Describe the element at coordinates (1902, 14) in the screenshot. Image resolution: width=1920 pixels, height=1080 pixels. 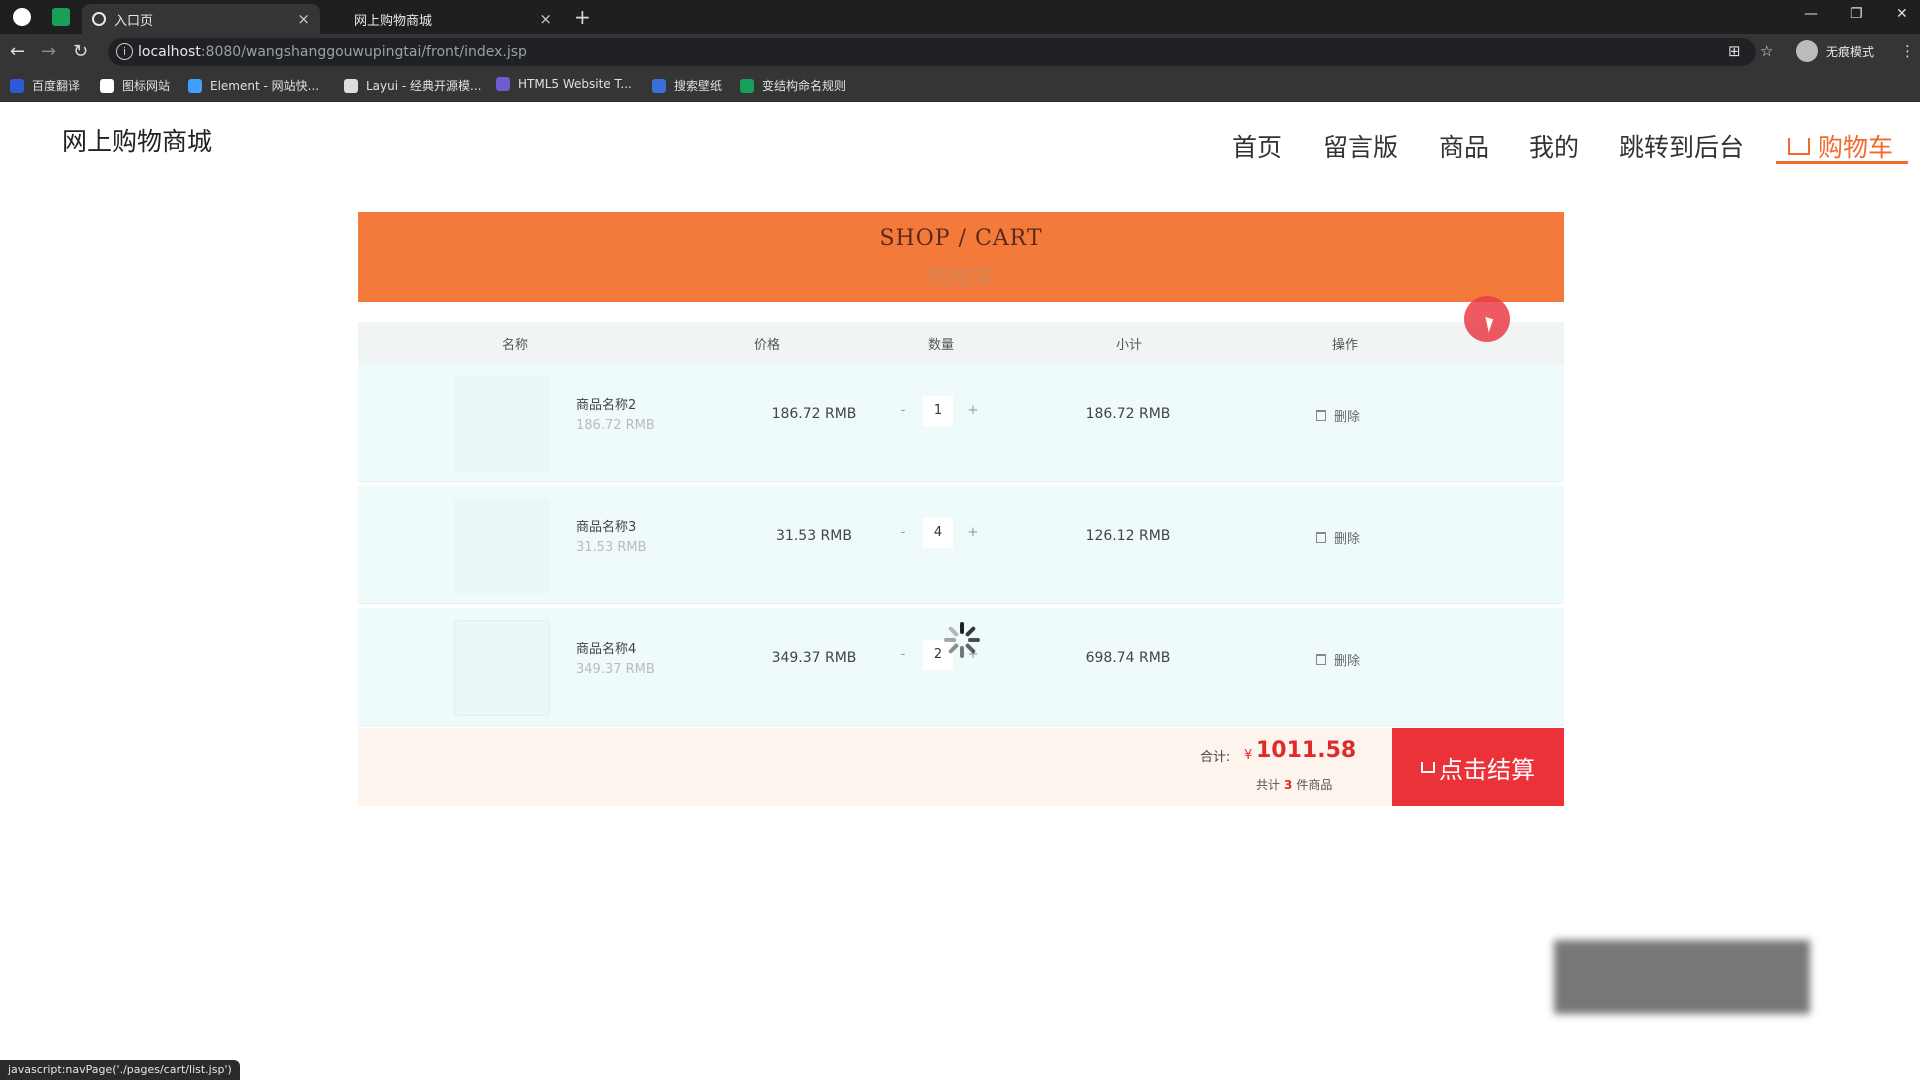
I see `close-window-button: ✕` at that location.